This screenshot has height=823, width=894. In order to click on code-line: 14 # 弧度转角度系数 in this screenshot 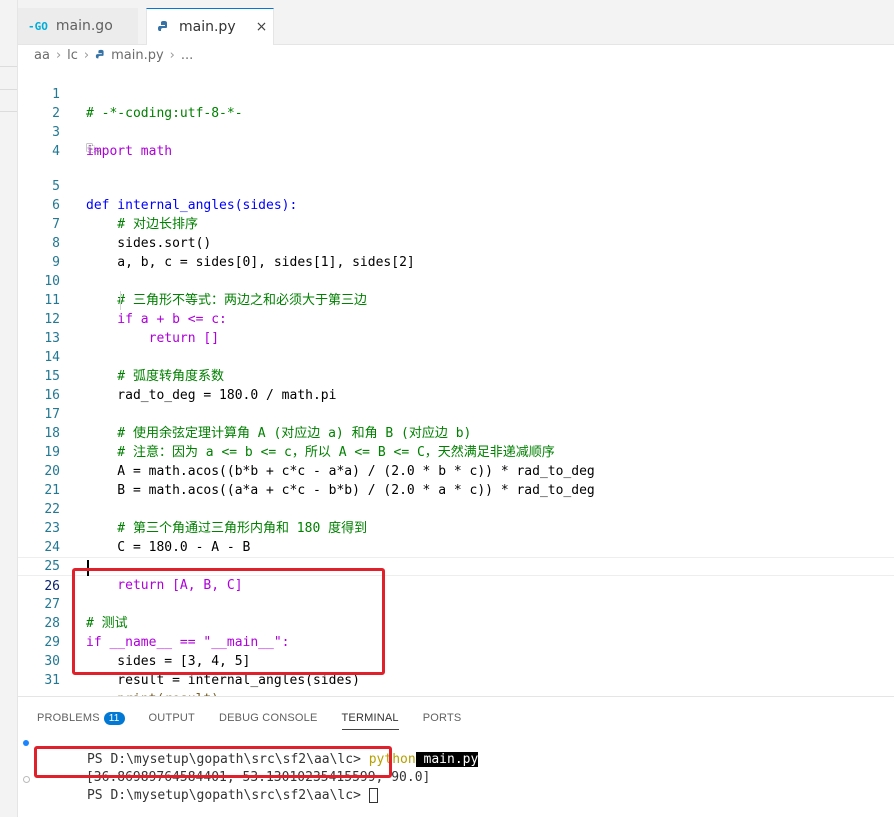, I will do `click(456, 356)`.